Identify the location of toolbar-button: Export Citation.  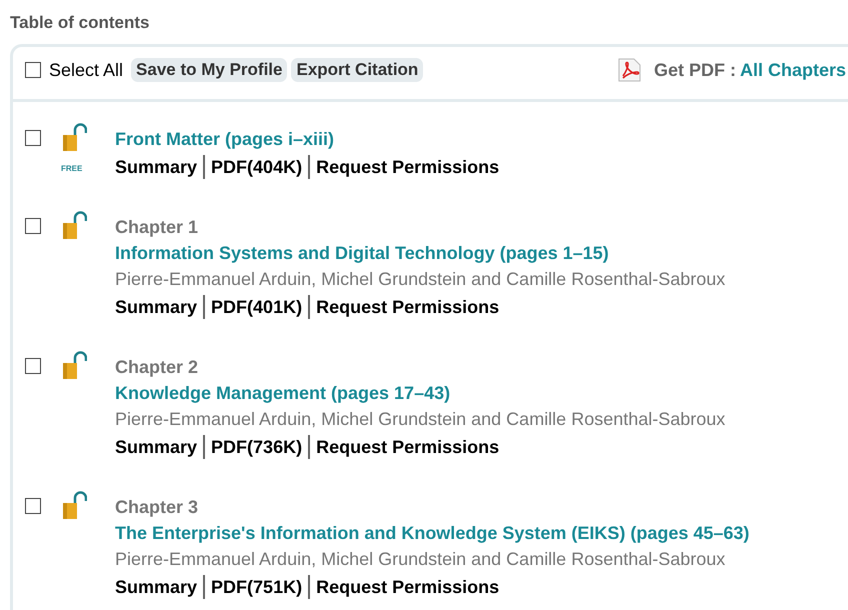
(357, 70).